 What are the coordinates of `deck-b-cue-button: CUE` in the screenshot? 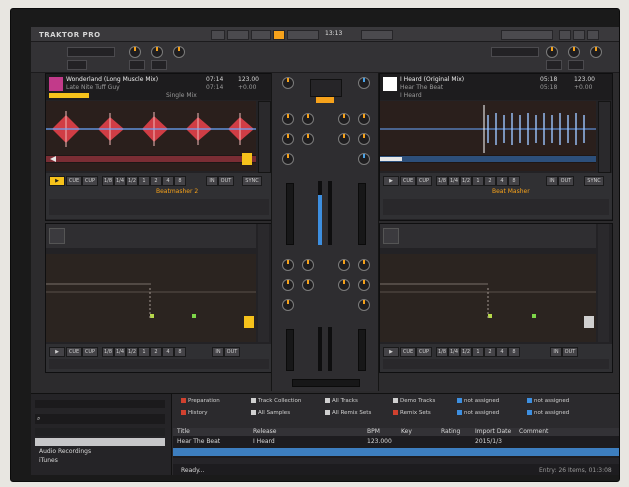 It's located at (408, 181).